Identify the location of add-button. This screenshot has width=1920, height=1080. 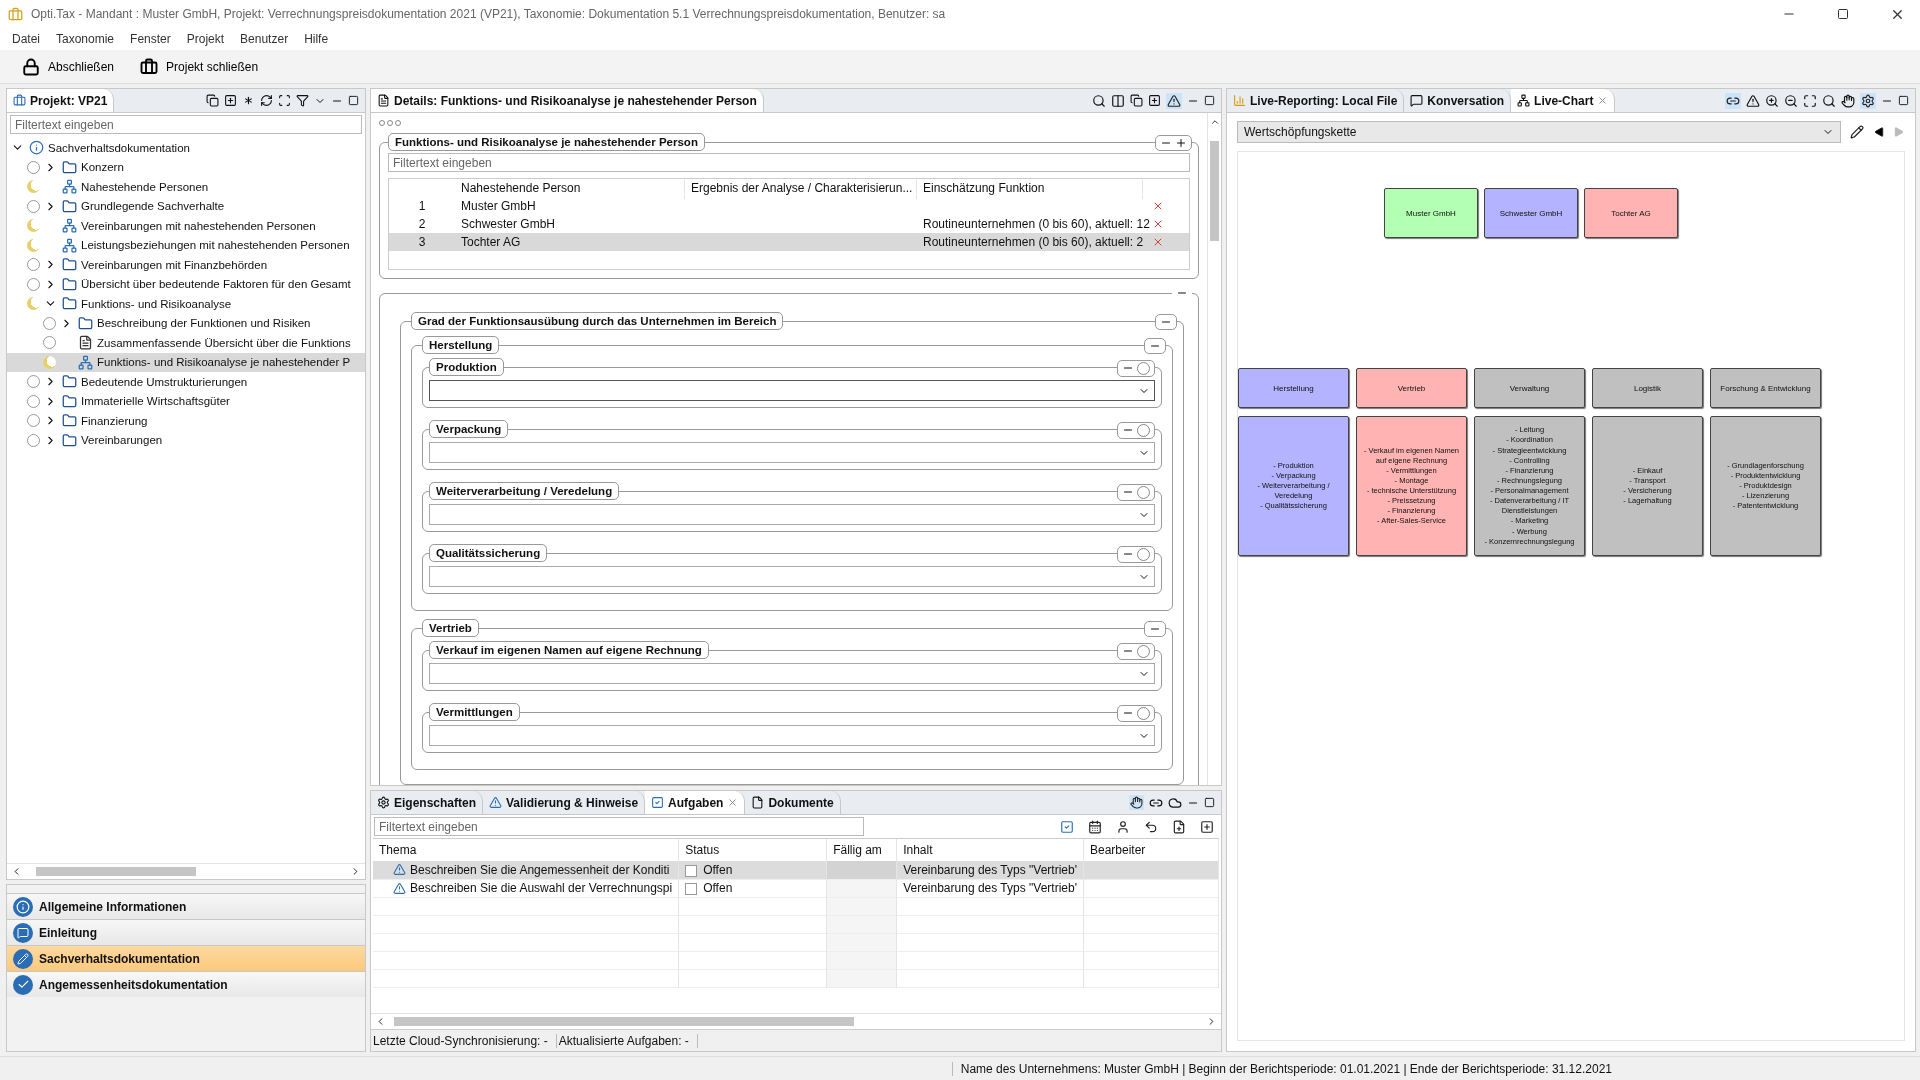
(1207, 826).